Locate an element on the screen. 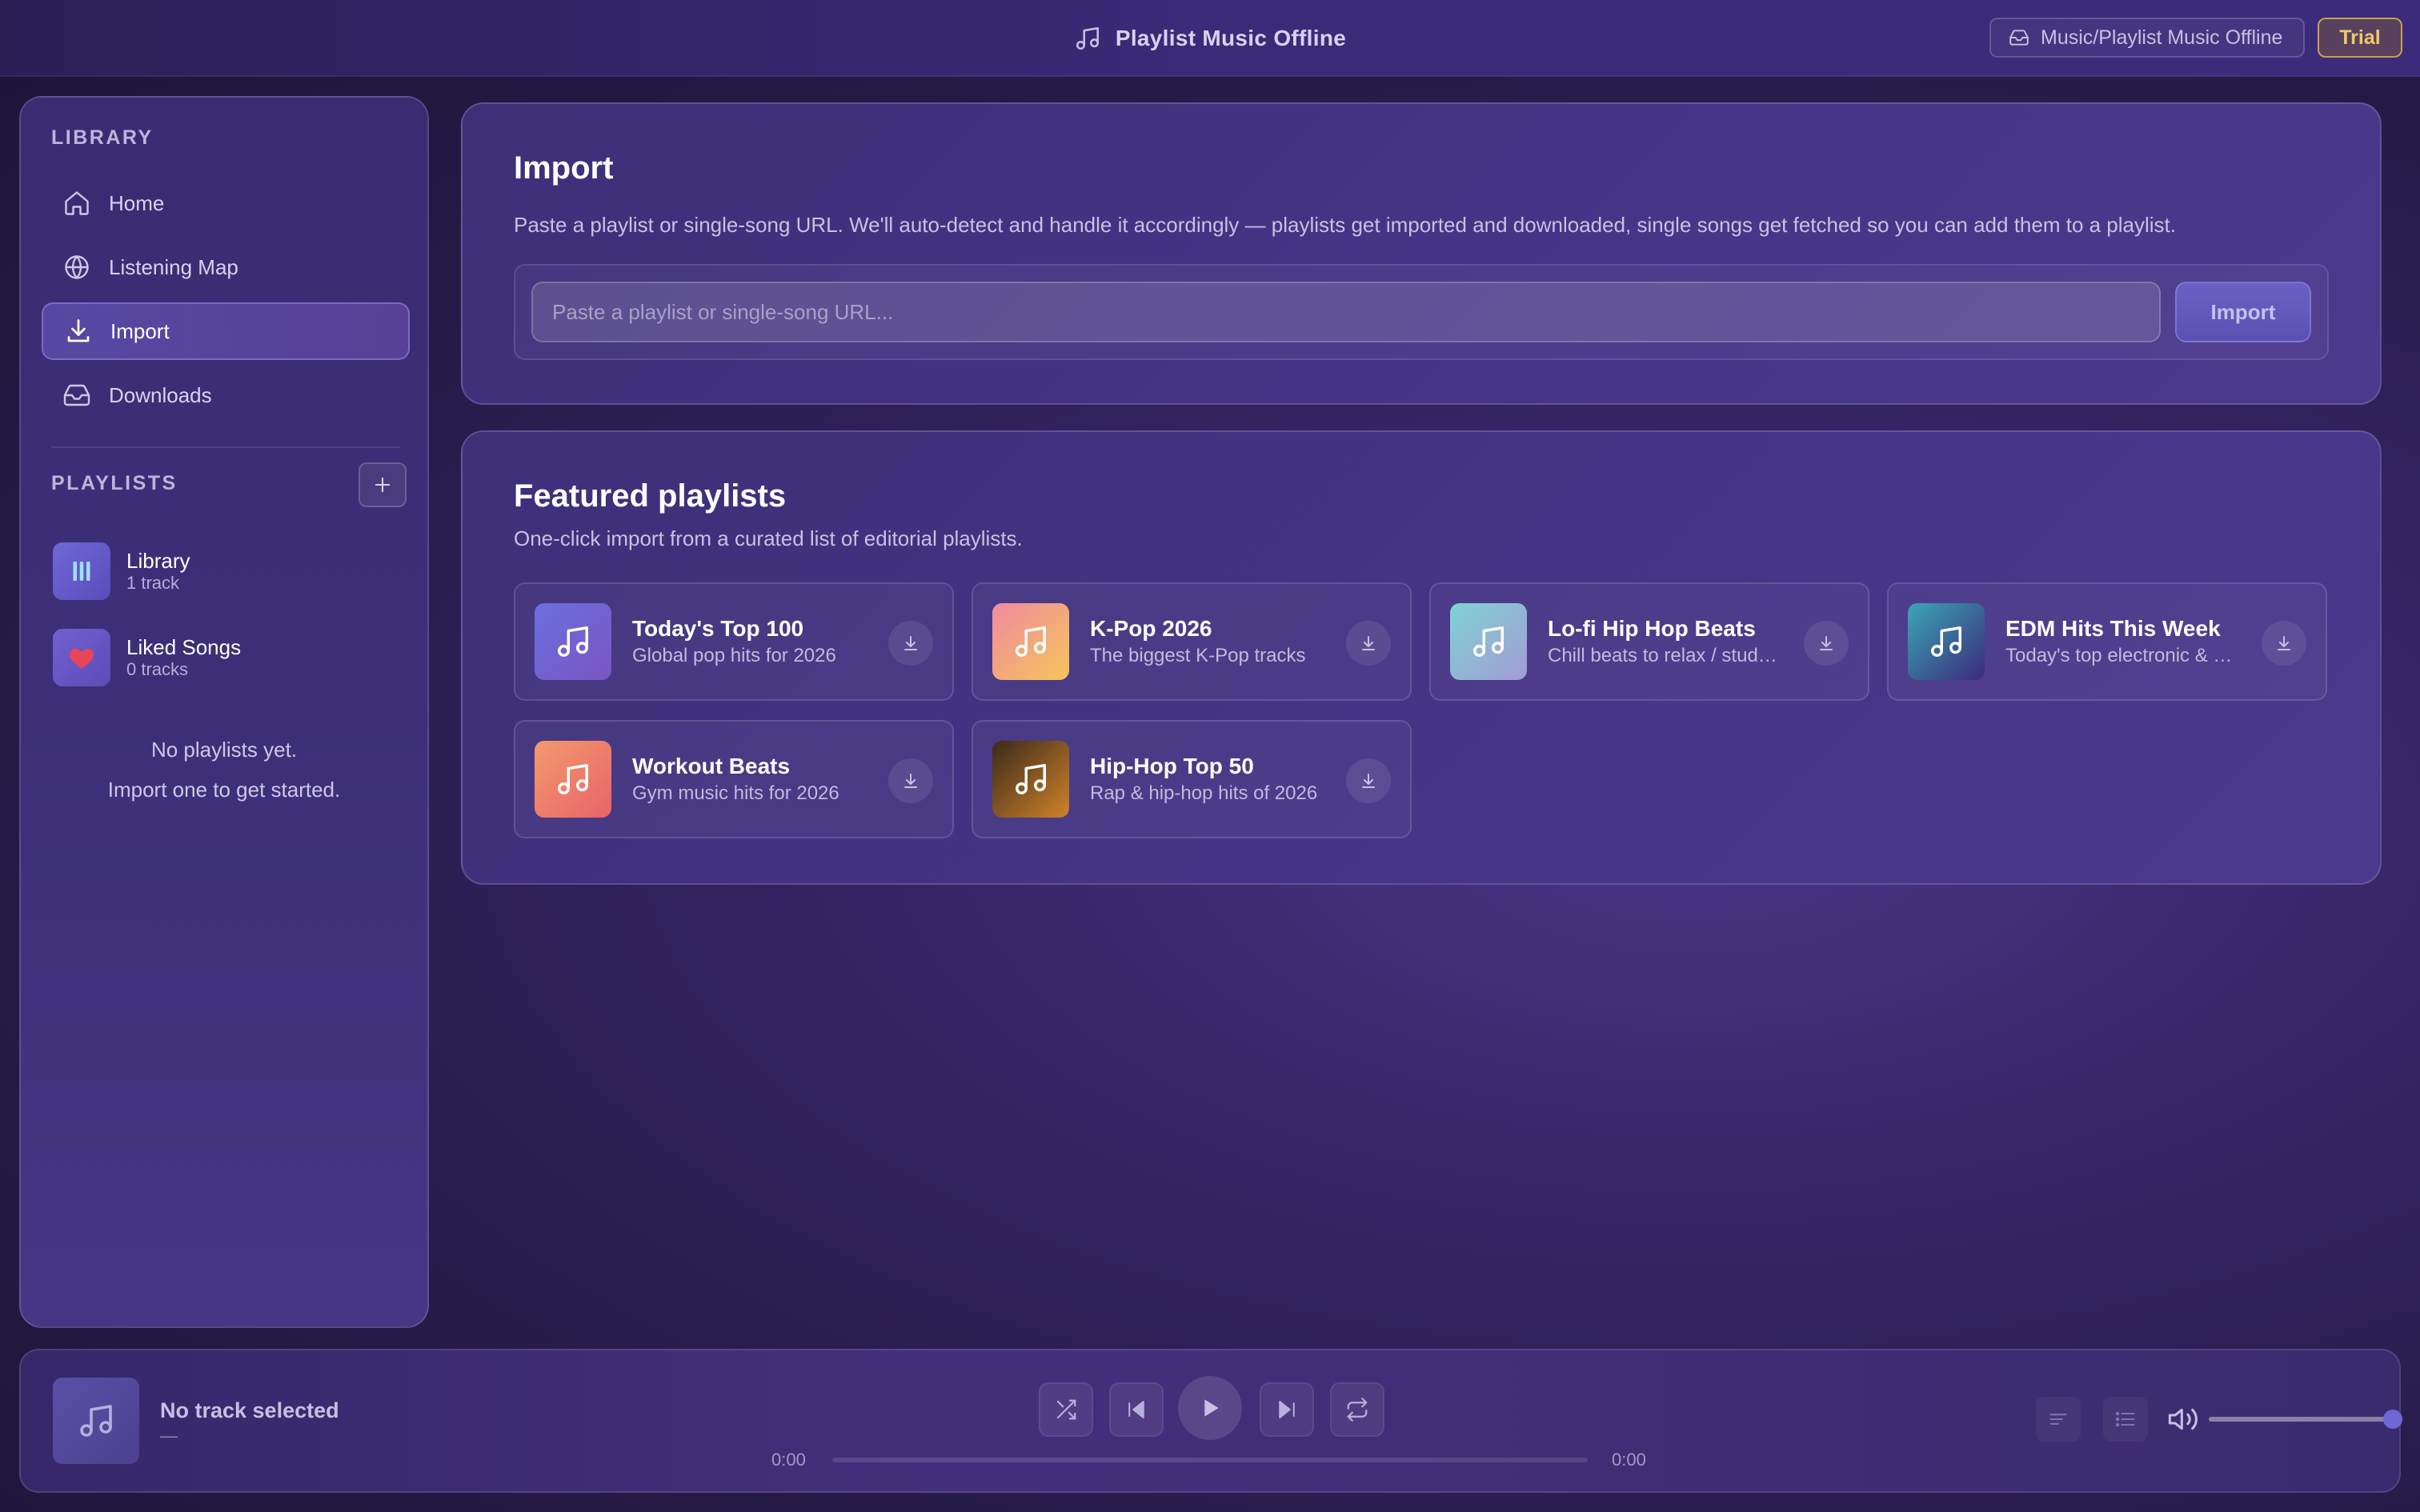  featured-card-title: EDM Hits This Week is located at coordinates (2113, 628).